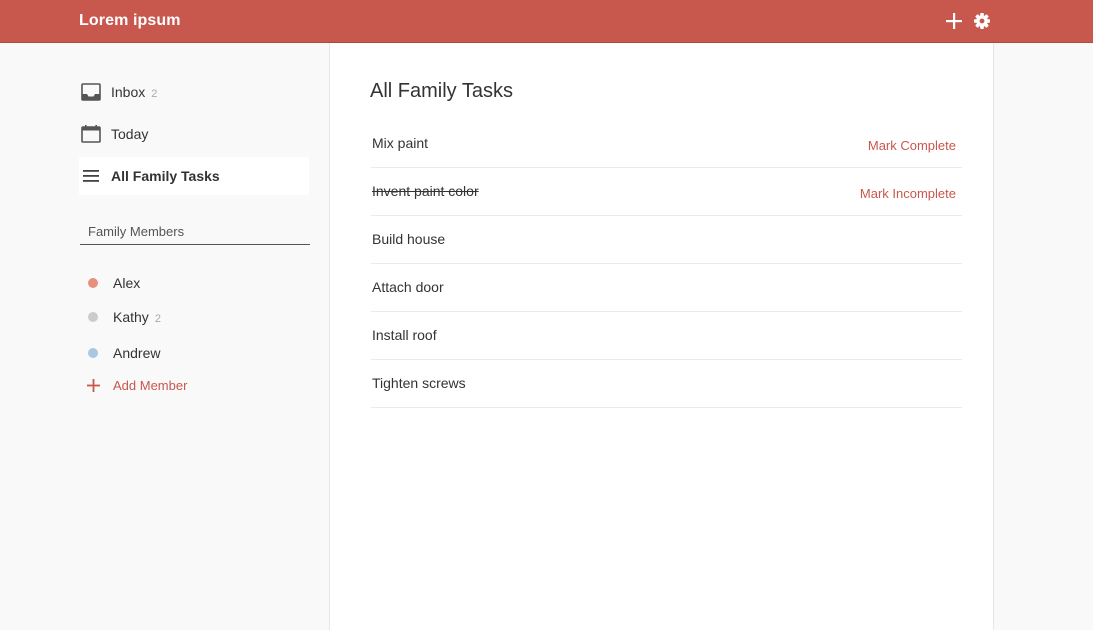  Describe the element at coordinates (419, 382) in the screenshot. I see `task-text: Tighten screws` at that location.